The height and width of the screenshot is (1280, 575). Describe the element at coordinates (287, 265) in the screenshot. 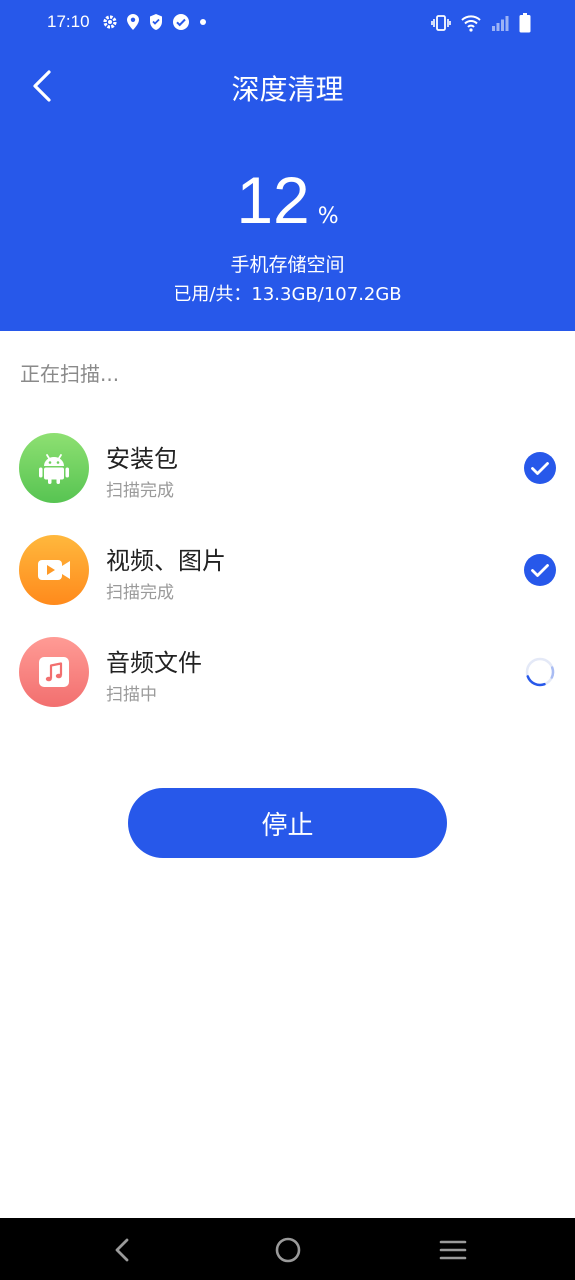

I see `storage-label: 手机存储空间` at that location.